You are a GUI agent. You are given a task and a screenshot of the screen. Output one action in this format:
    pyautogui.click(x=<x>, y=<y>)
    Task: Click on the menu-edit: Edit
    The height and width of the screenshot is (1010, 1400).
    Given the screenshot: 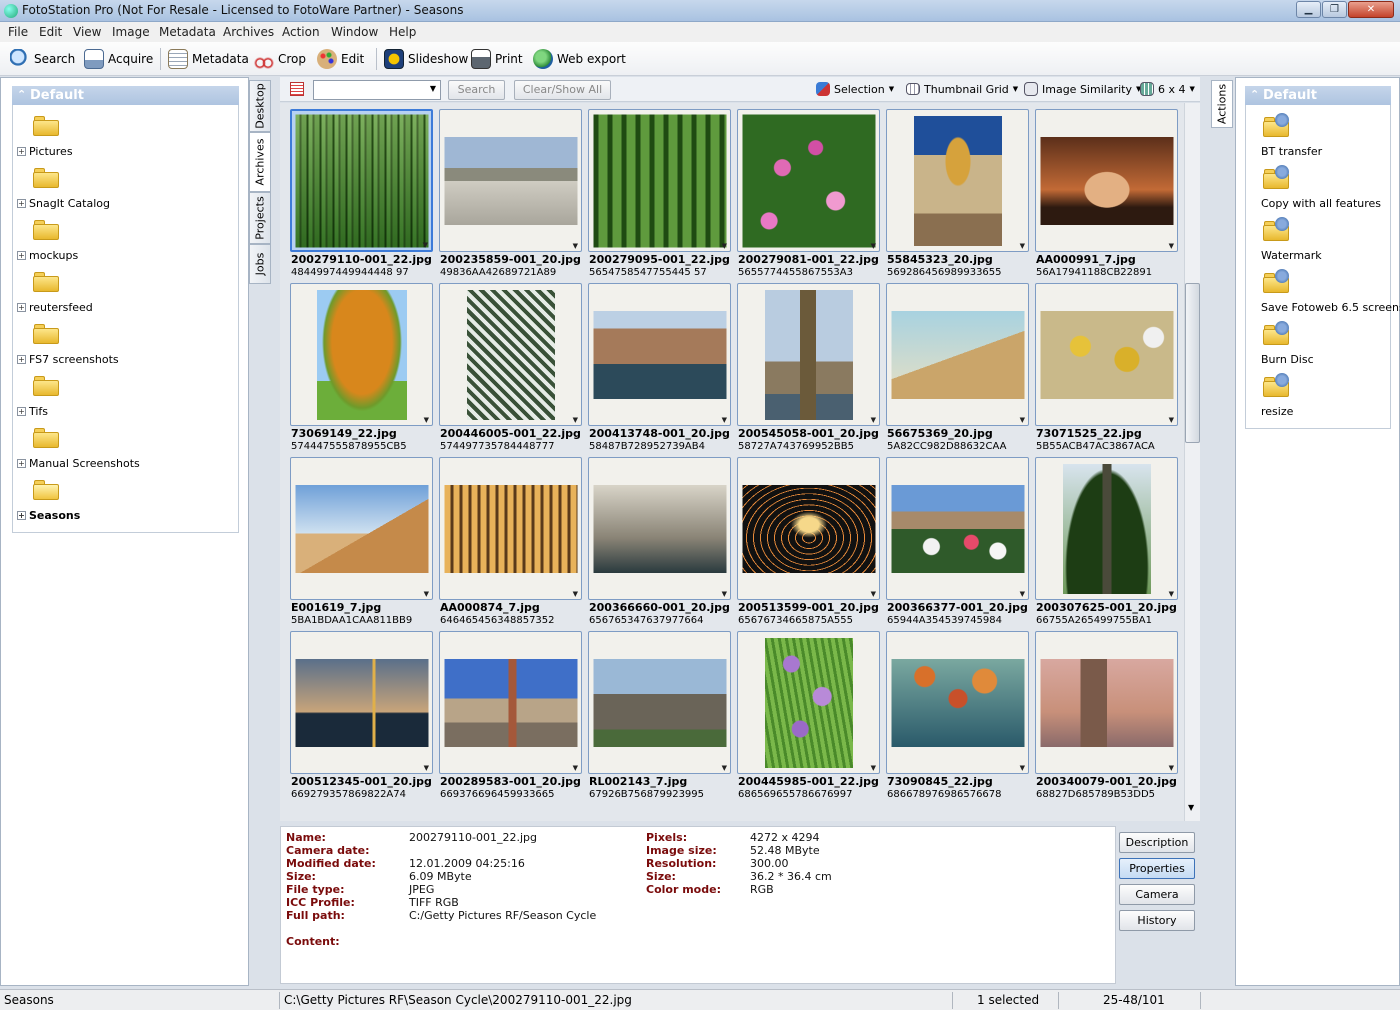 What is the action you would take?
    pyautogui.click(x=50, y=32)
    